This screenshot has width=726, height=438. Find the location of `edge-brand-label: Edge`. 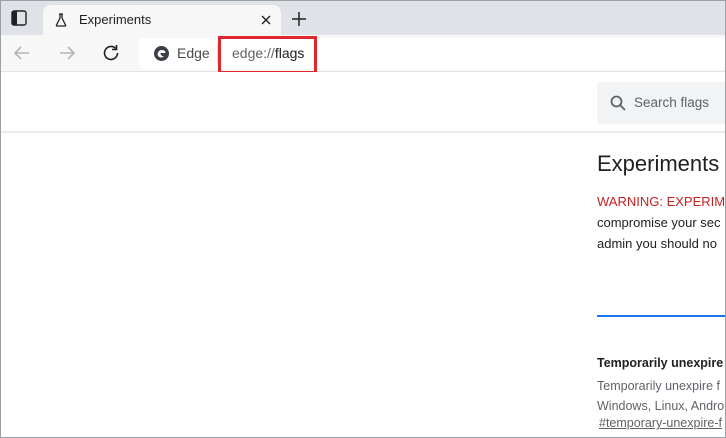

edge-brand-label: Edge is located at coordinates (193, 53).